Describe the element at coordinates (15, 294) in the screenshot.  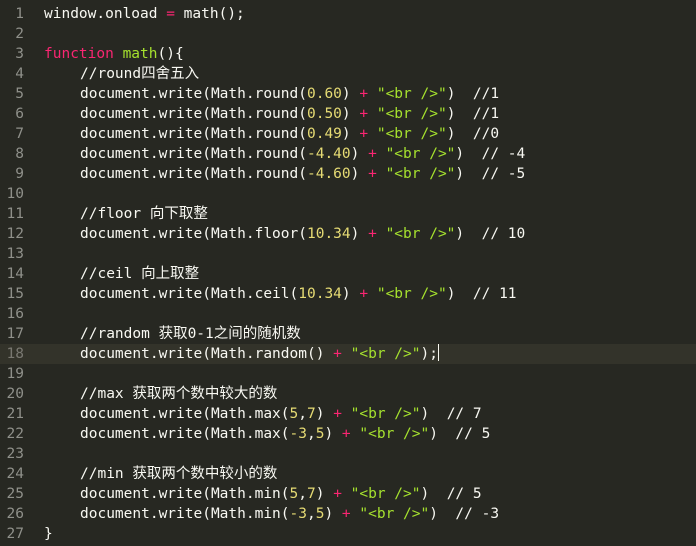
I see `line-number: 15` at that location.